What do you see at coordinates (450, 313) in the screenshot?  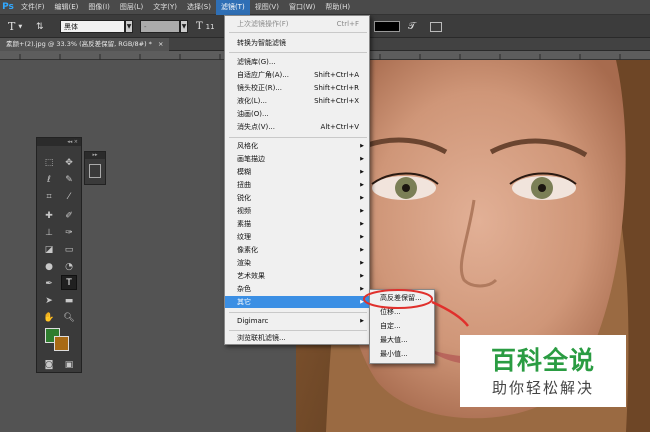 I see `annotation-arrow-line` at bounding box center [450, 313].